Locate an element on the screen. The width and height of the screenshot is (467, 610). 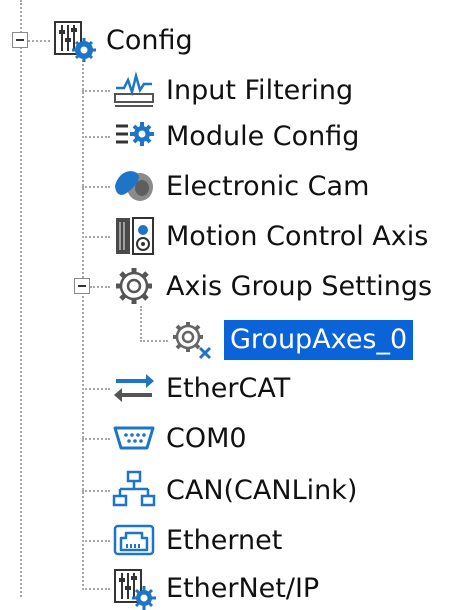
tree-node-can-canlink: CAN(CANLink) is located at coordinates (234, 490).